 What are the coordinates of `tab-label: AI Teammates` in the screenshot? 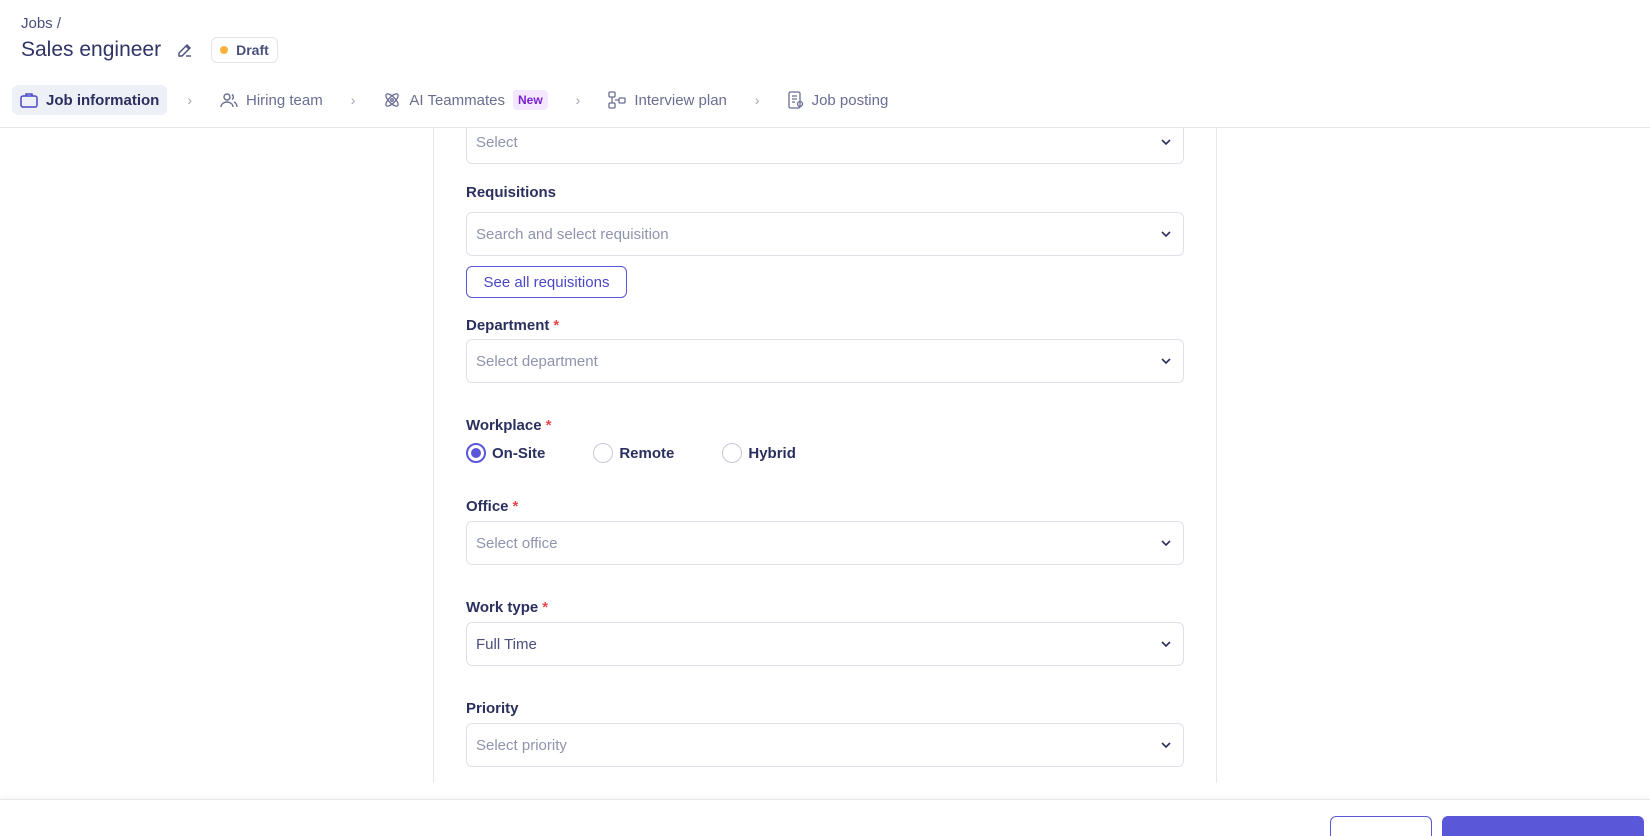 It's located at (457, 100).